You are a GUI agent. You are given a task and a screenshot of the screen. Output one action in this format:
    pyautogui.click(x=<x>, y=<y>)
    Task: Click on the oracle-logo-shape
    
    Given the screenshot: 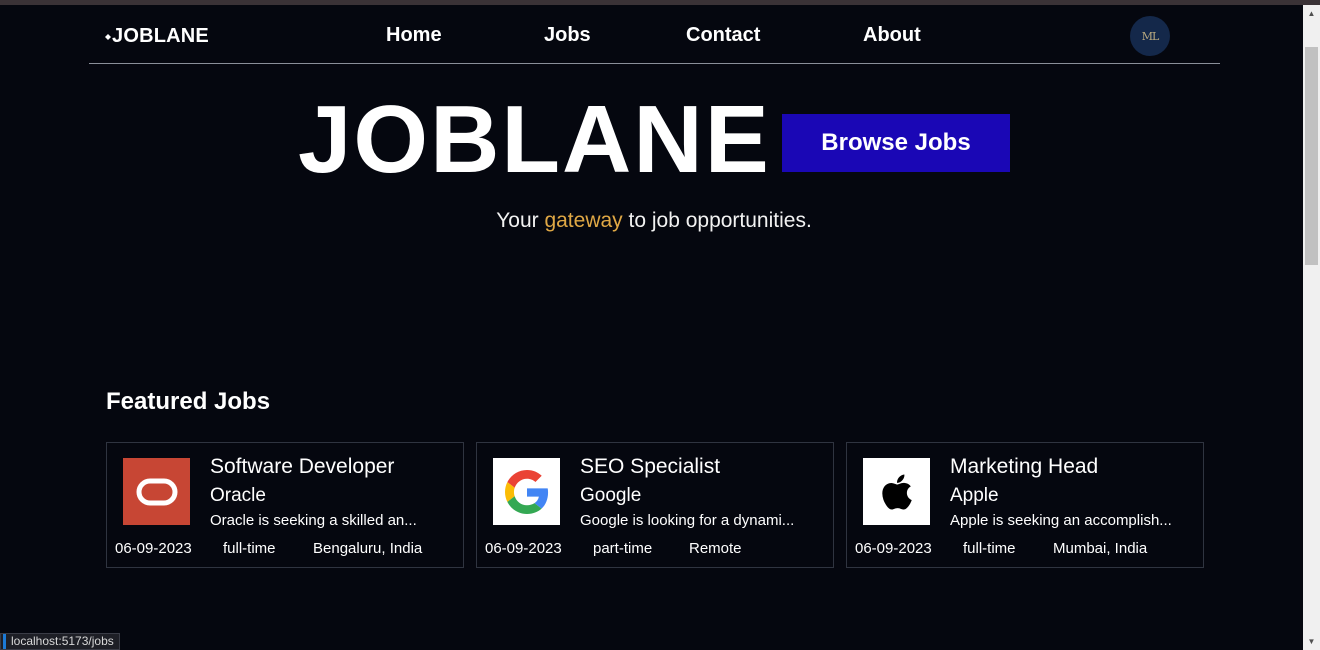 What is the action you would take?
    pyautogui.click(x=156, y=491)
    